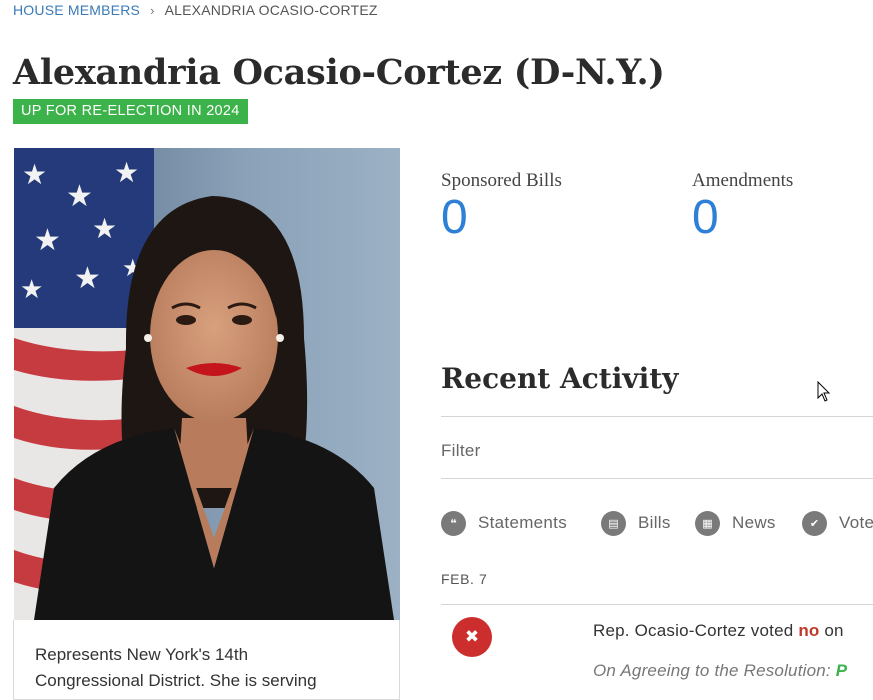 The width and height of the screenshot is (873, 700). What do you see at coordinates (613, 523) in the screenshot?
I see `document-icon: ▤` at bounding box center [613, 523].